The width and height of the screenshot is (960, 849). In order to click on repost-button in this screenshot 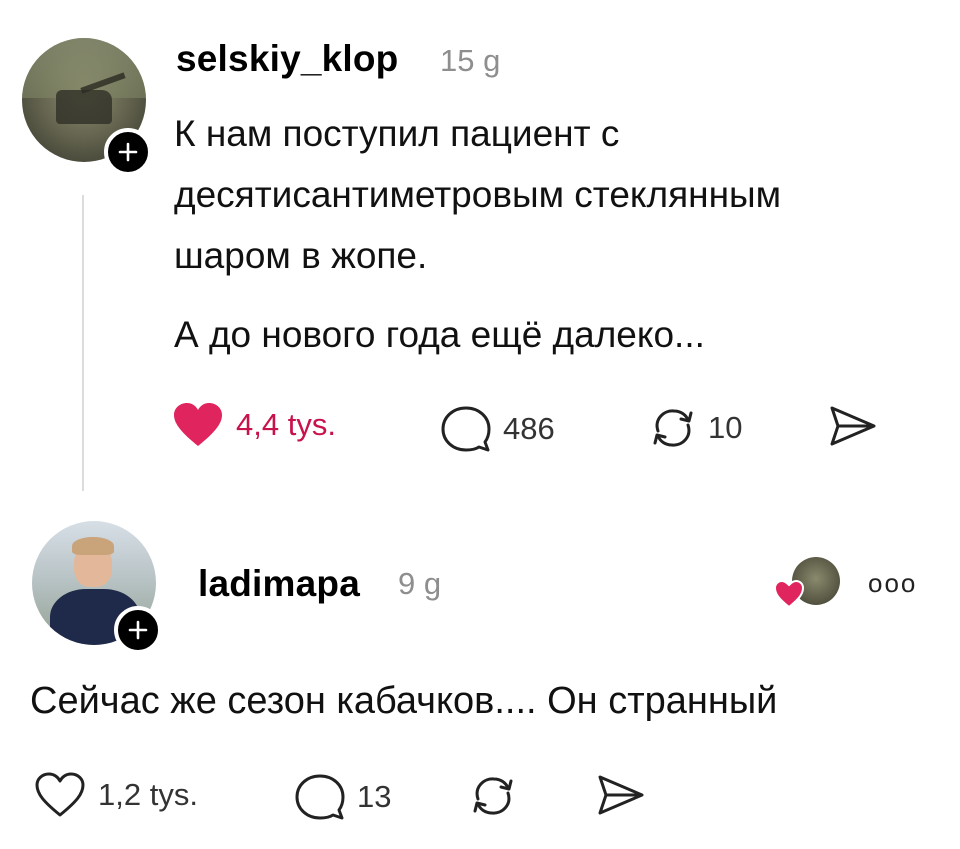, I will do `click(493, 796)`.